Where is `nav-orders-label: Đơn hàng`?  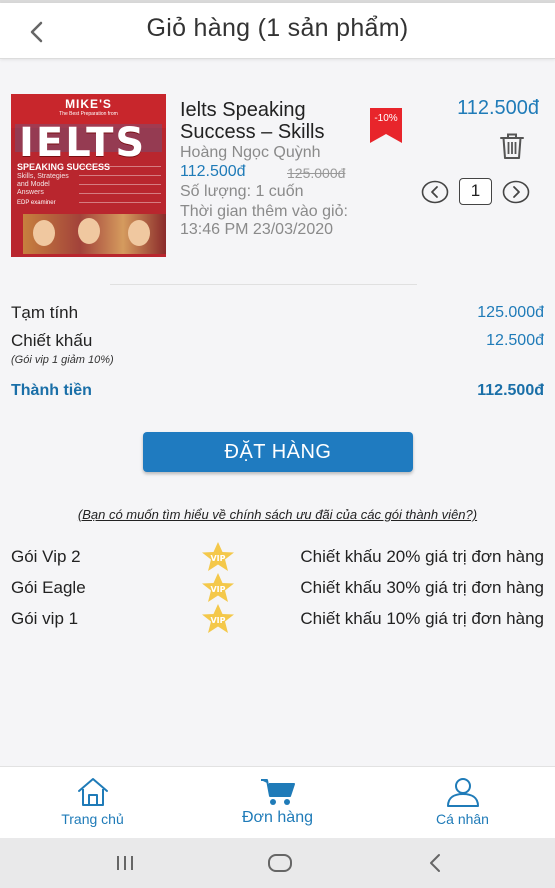 nav-orders-label: Đơn hàng is located at coordinates (277, 817).